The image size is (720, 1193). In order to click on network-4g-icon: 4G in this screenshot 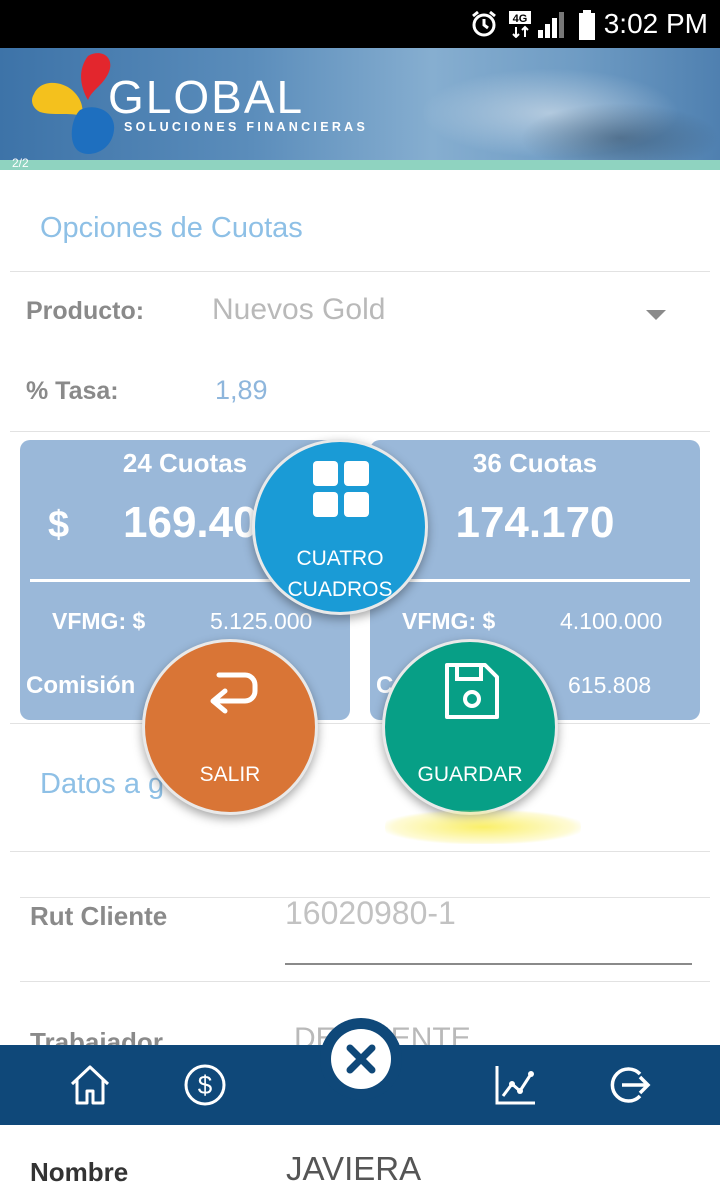, I will do `click(520, 24)`.